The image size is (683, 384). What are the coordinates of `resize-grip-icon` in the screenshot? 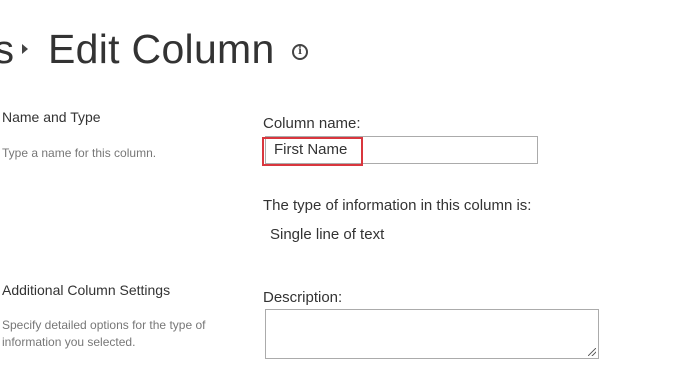 It's located at (592, 352).